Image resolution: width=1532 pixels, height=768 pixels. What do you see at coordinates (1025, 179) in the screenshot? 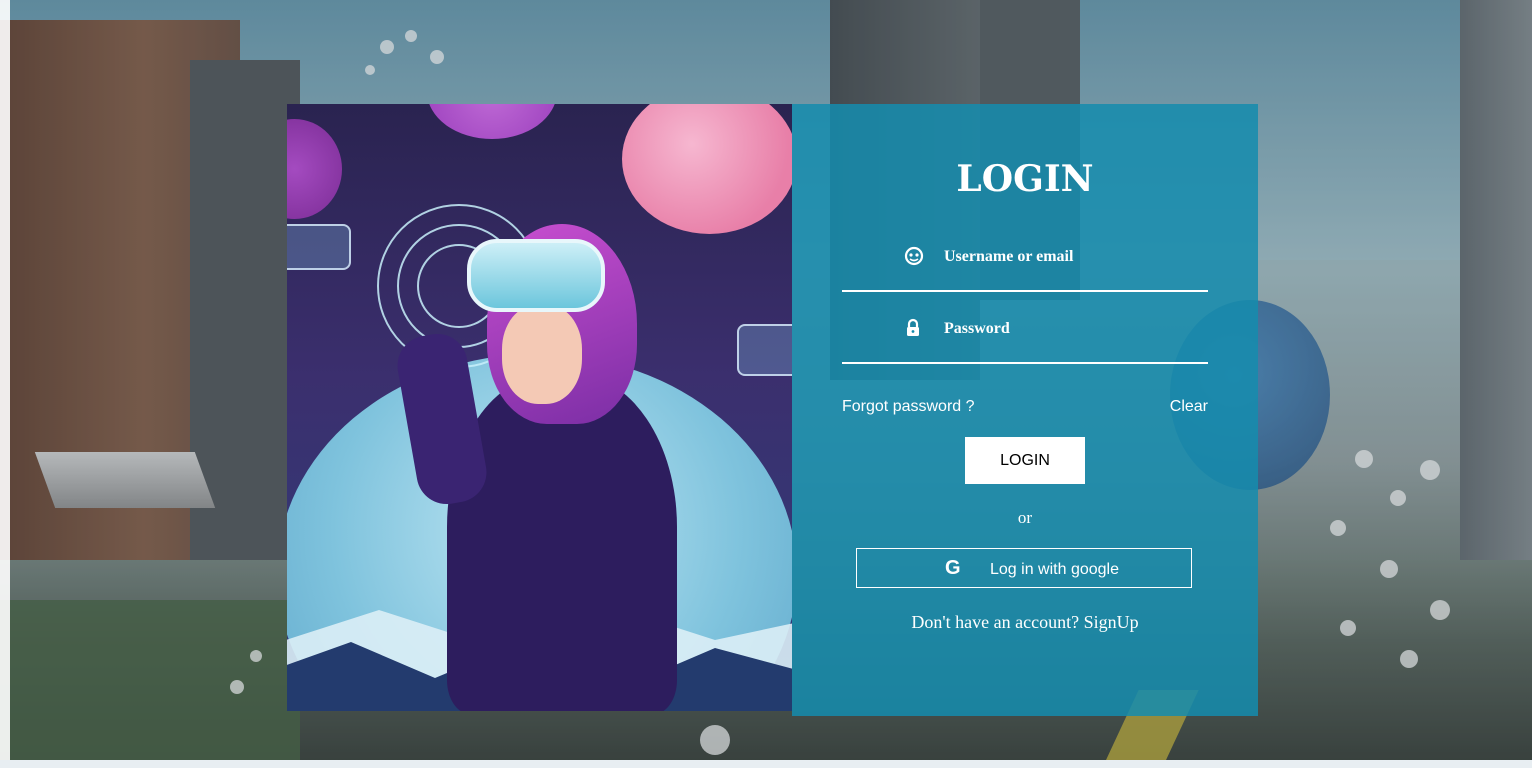
I see `login-title: LOGIN` at bounding box center [1025, 179].